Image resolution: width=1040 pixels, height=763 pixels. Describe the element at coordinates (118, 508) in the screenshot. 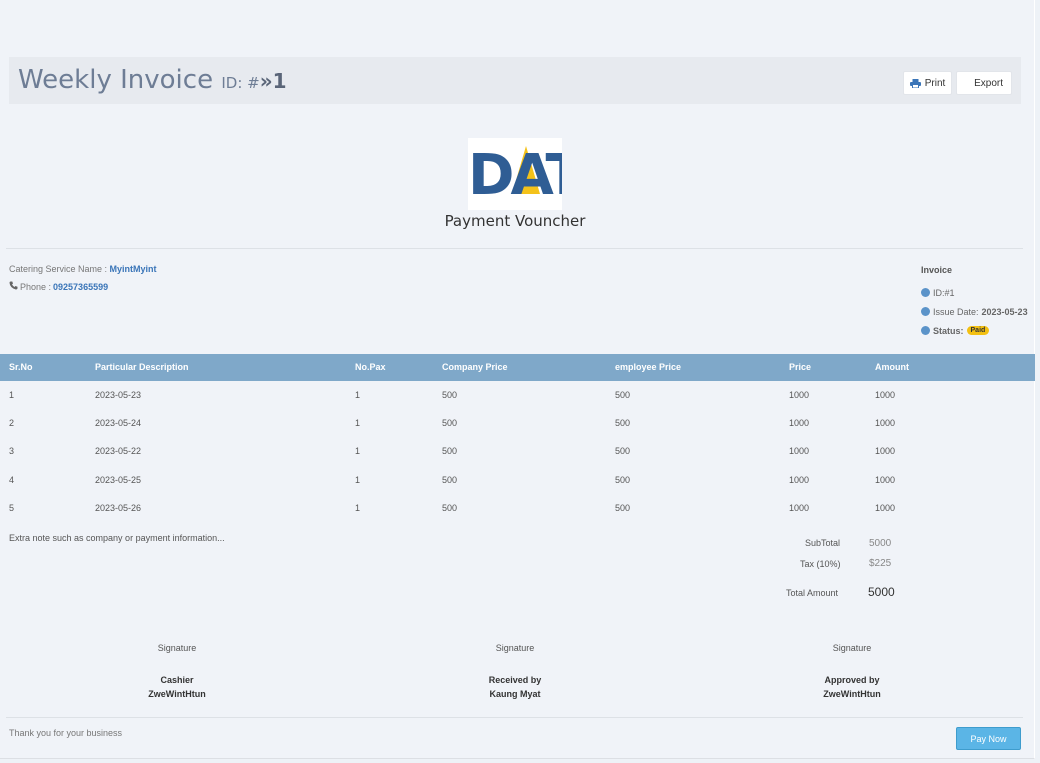

I see `cell: 2023-05-26` at that location.